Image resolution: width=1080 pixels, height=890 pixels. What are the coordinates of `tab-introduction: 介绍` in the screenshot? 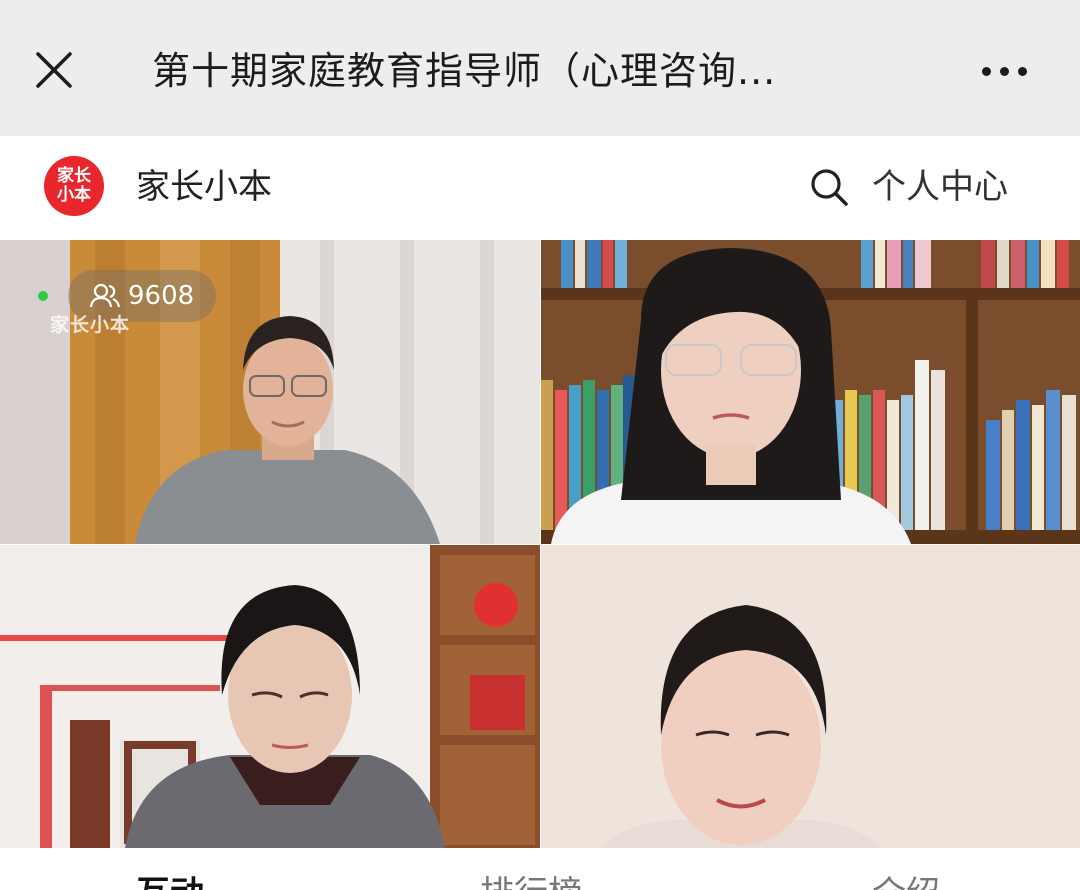 It's located at (906, 882).